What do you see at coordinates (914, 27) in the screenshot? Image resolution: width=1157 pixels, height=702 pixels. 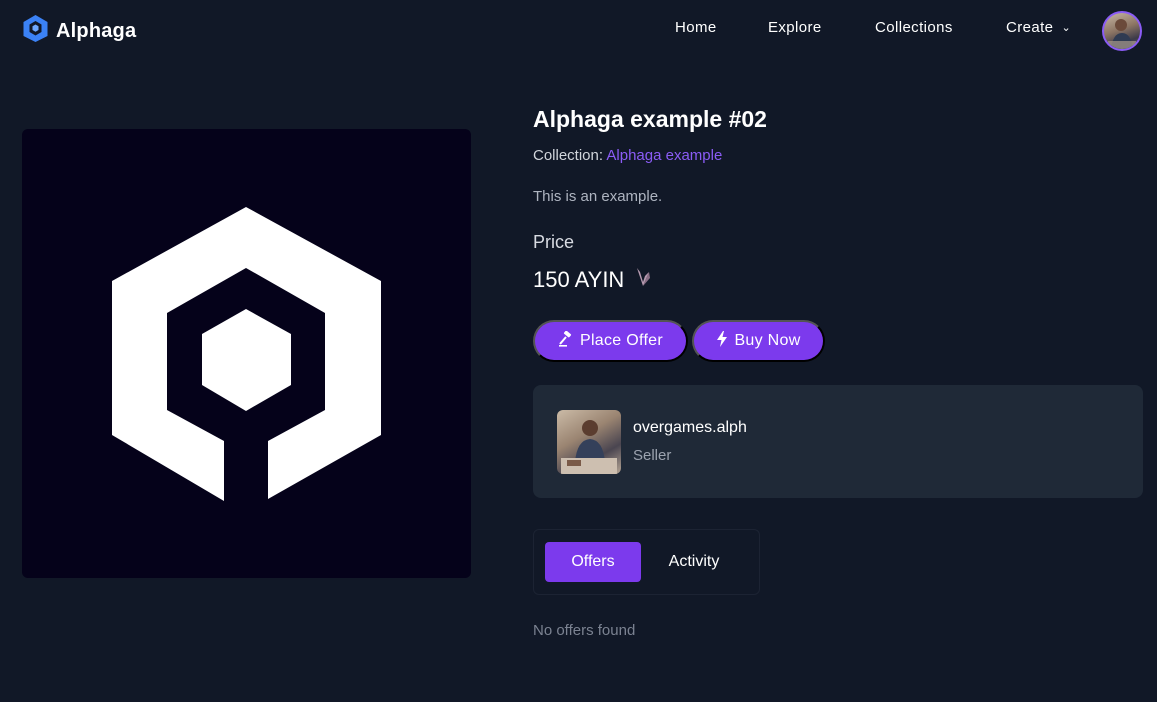 I see `nav-collections: Collections` at bounding box center [914, 27].